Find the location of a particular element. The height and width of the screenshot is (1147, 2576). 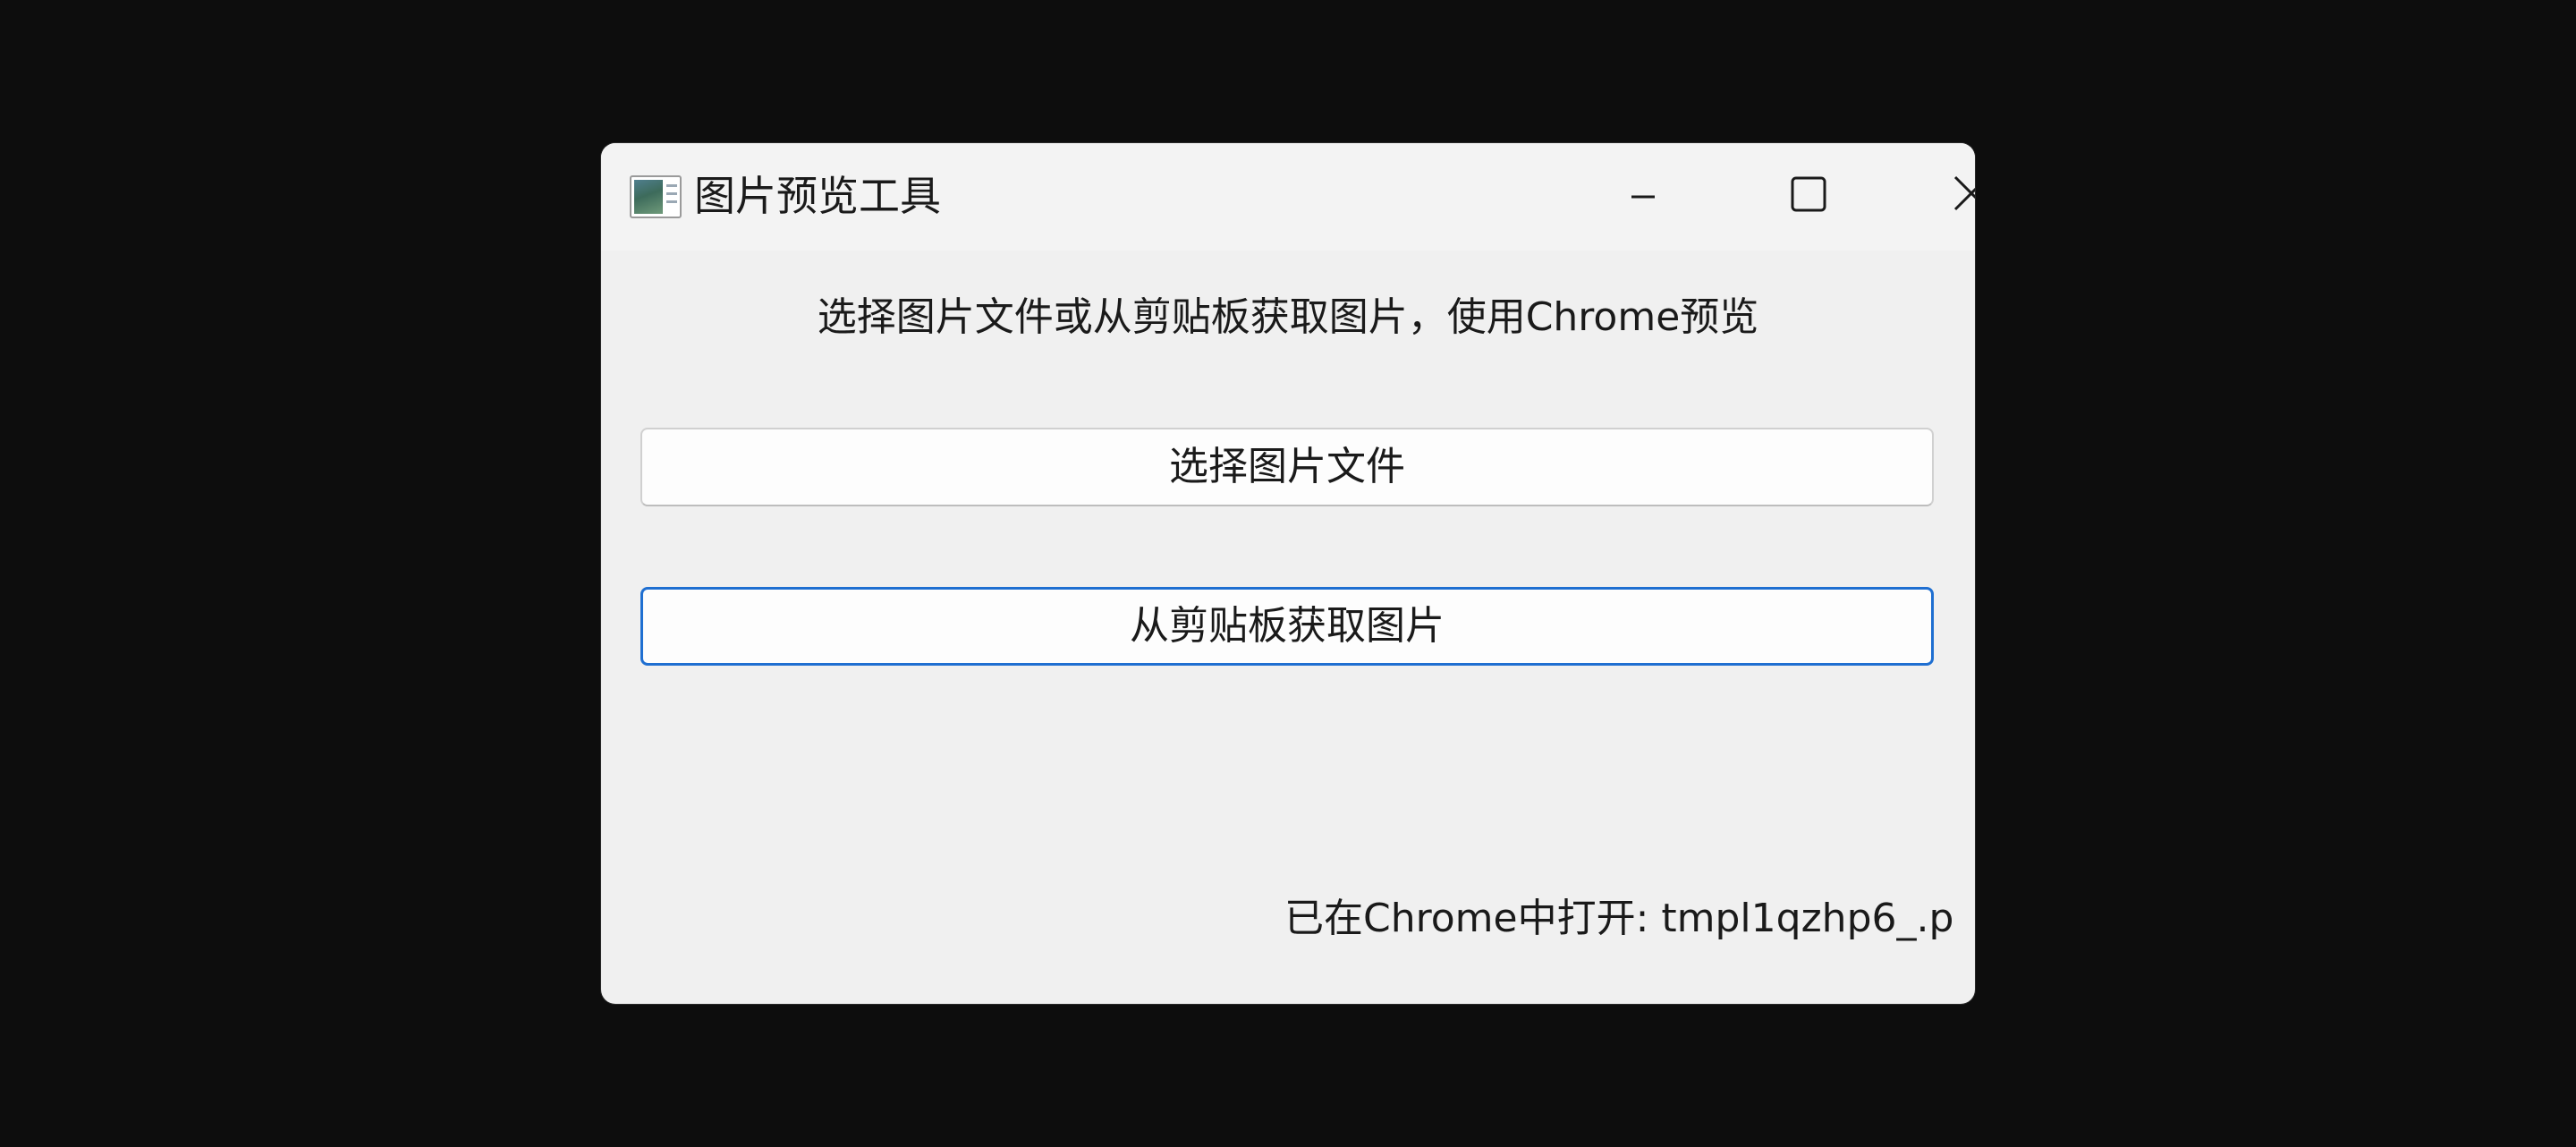

minimize-button is located at coordinates (1642, 197).